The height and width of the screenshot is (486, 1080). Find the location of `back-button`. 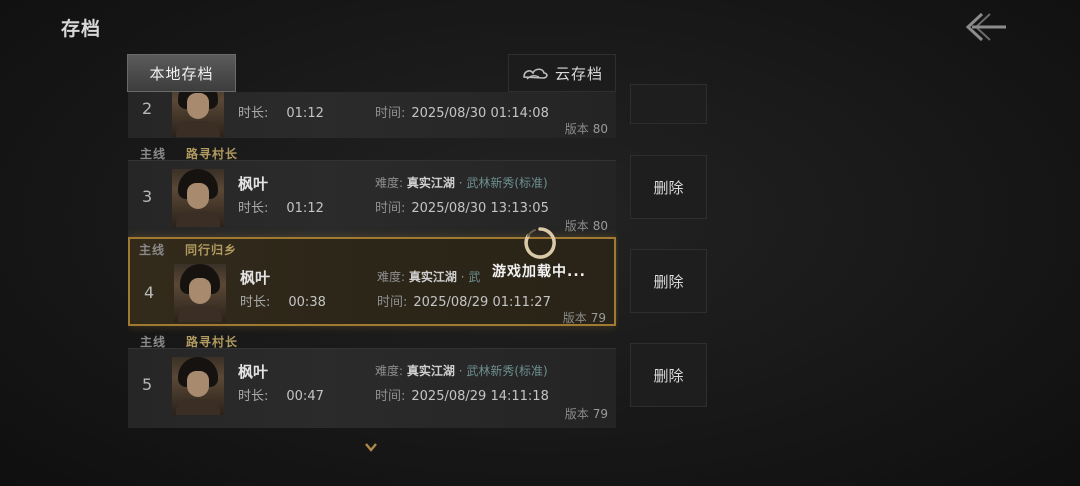

back-button is located at coordinates (986, 27).